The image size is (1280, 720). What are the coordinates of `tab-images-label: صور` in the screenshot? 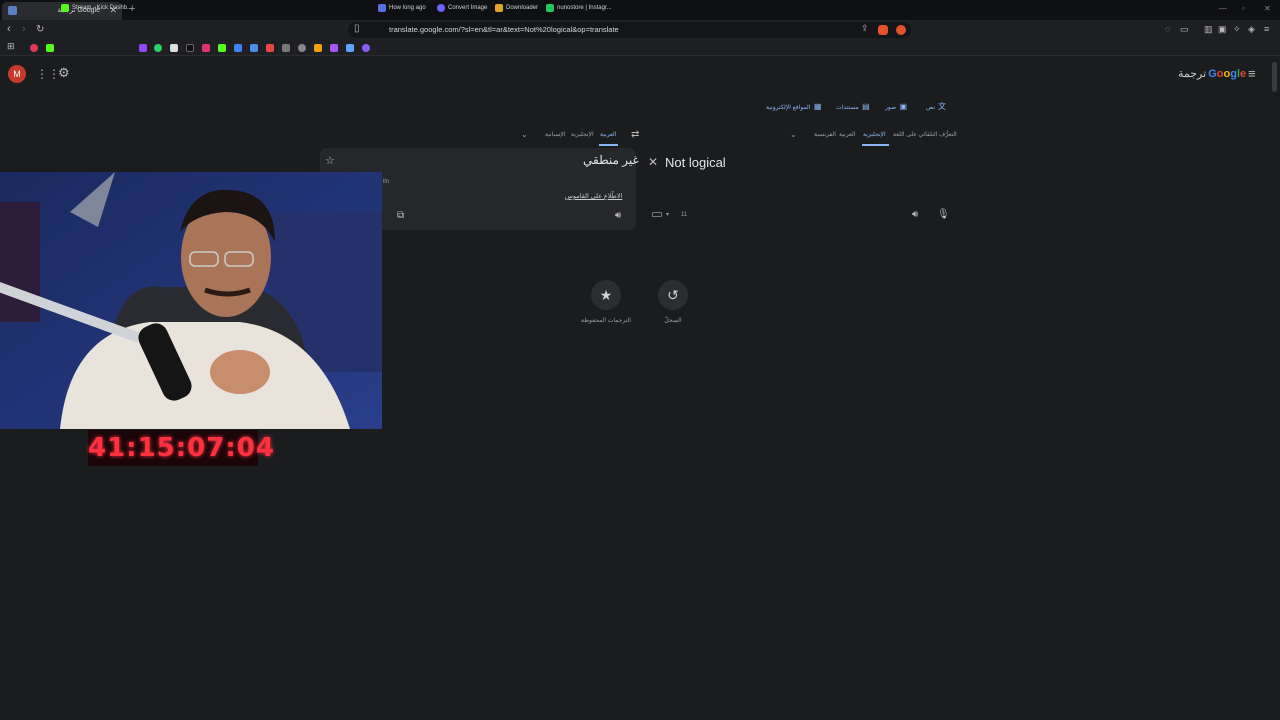 It's located at (891, 107).